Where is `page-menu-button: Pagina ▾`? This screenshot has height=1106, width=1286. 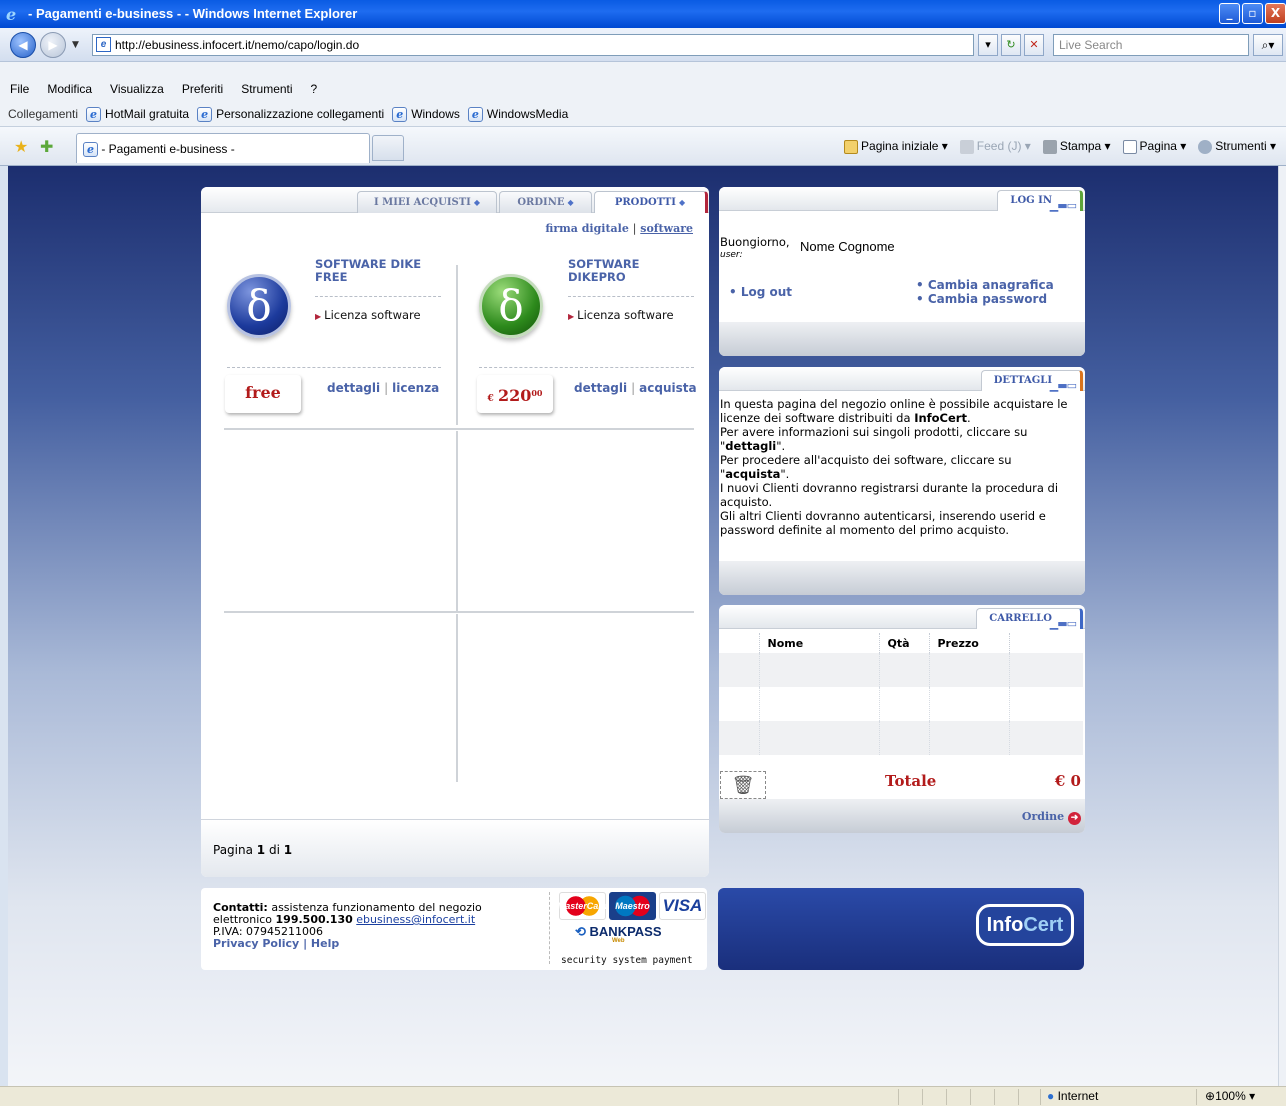
page-menu-button: Pagina ▾ is located at coordinates (1154, 146).